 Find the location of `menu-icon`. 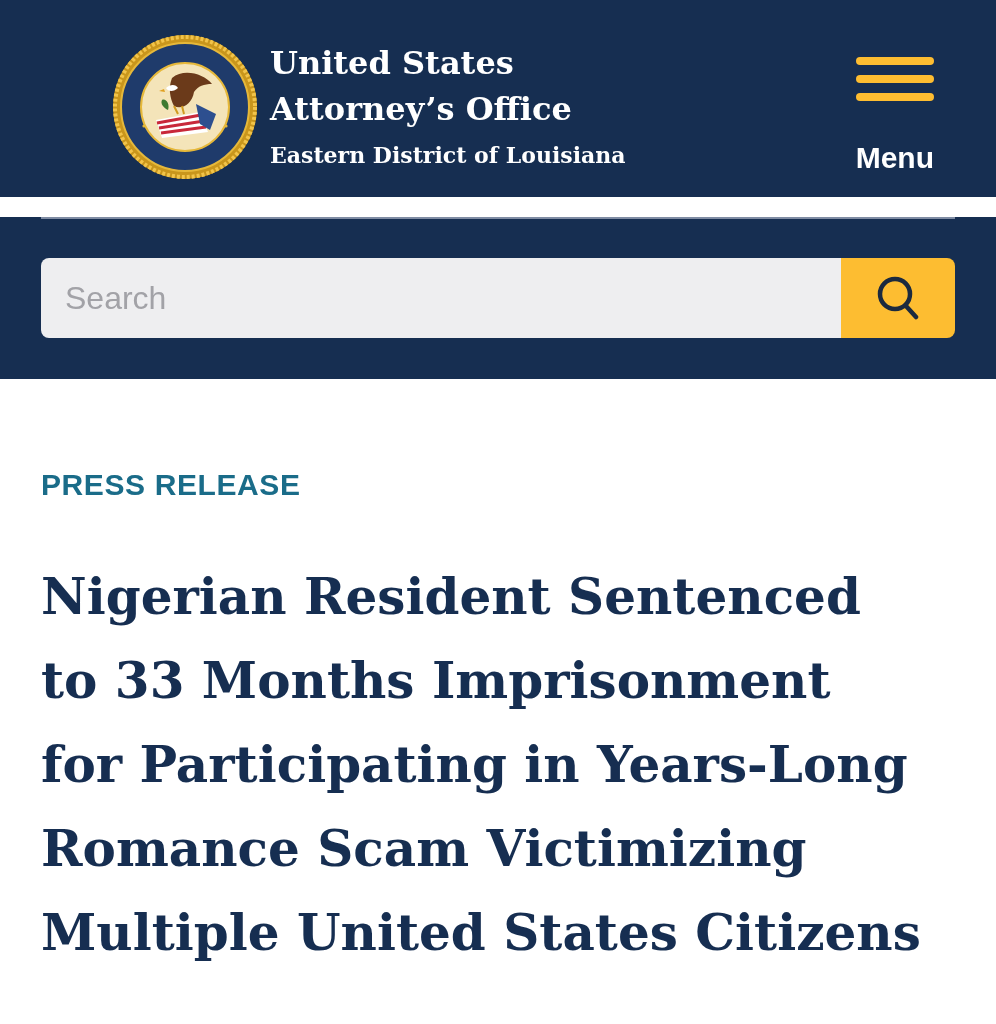

menu-icon is located at coordinates (894, 78).